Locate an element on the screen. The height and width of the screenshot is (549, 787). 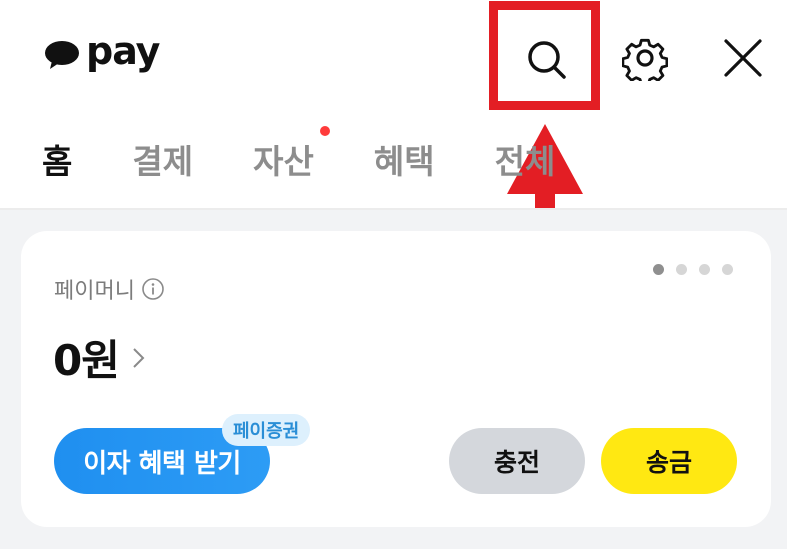
tab-payment: 결제 is located at coordinates (162, 174).